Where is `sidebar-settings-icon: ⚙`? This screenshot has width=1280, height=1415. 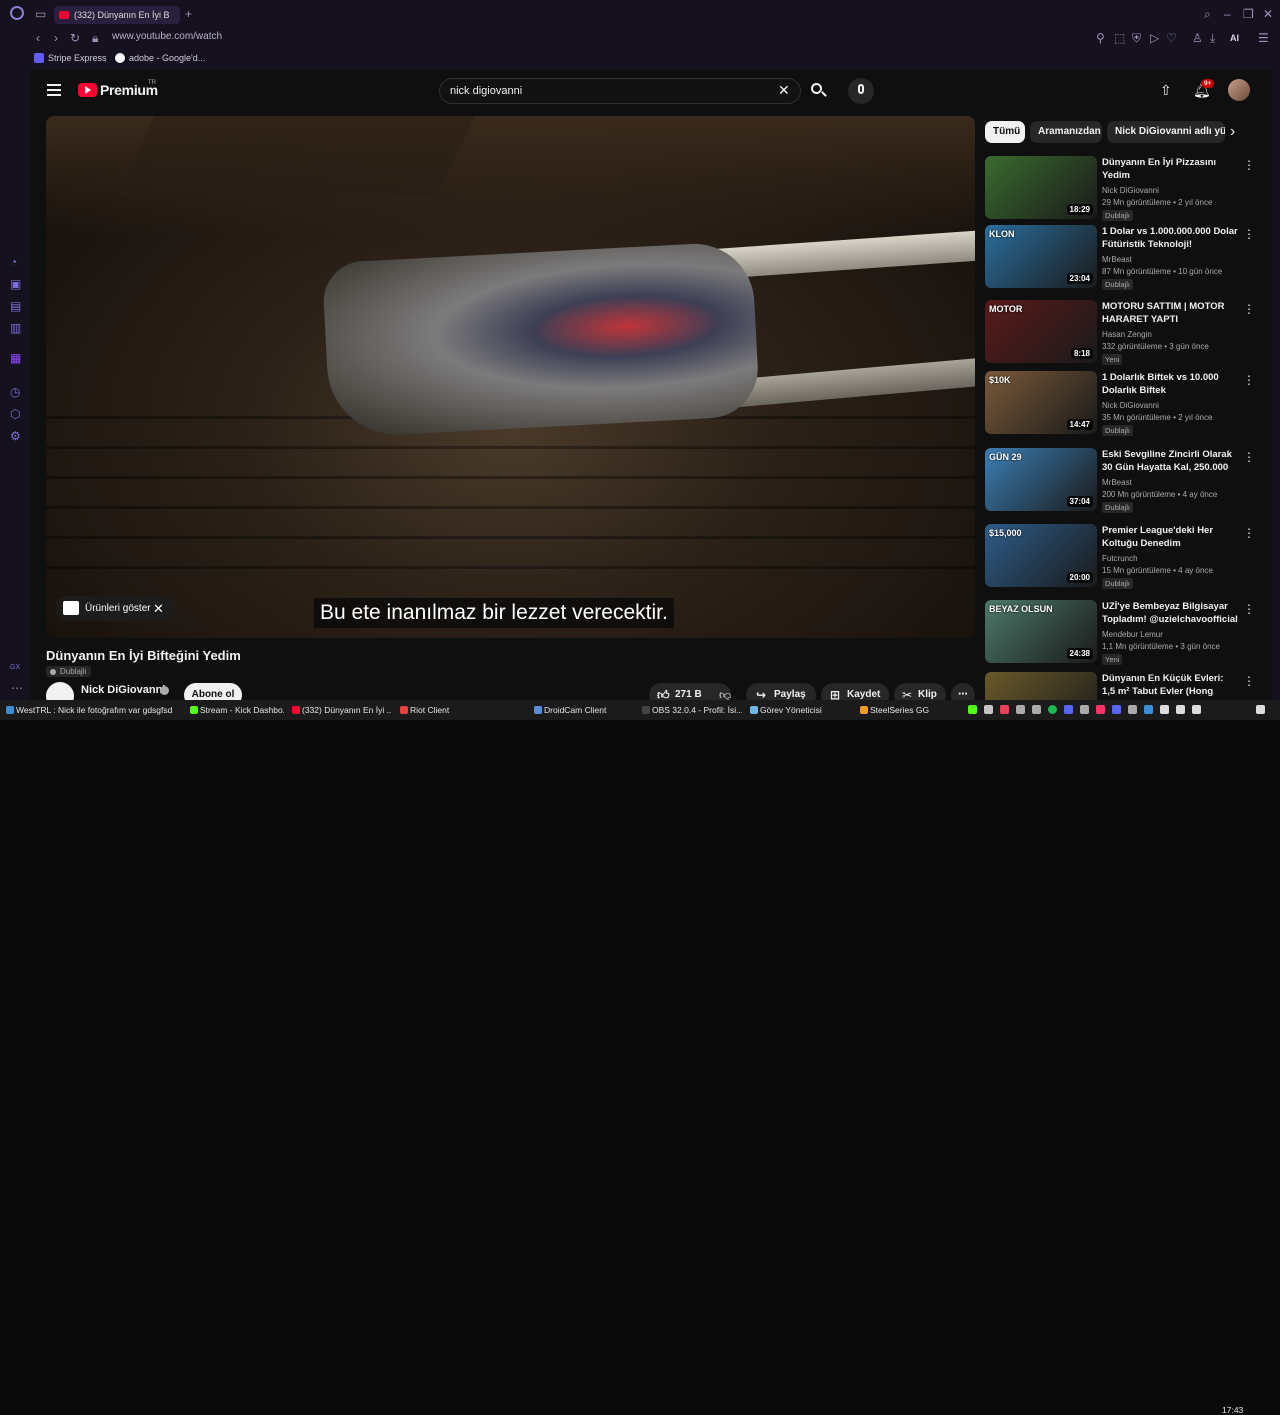 sidebar-settings-icon: ⚙ is located at coordinates (15, 436).